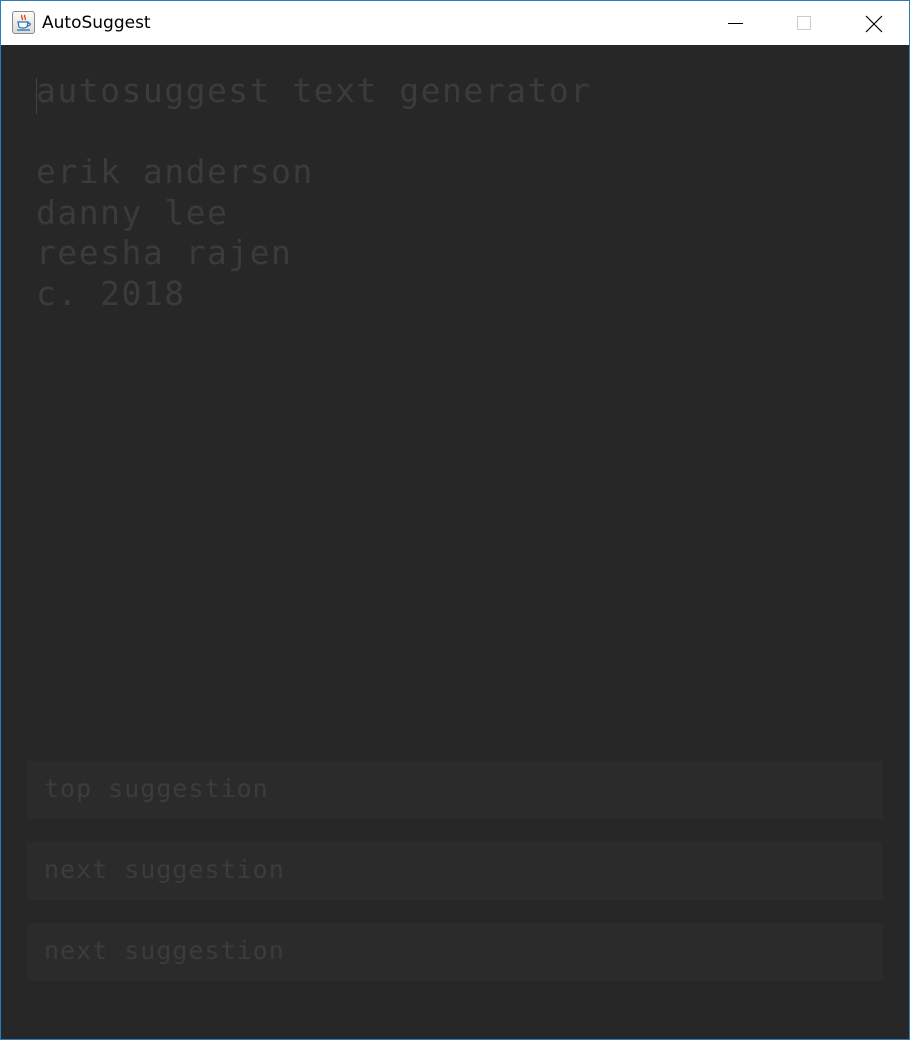 The image size is (910, 1040). What do you see at coordinates (156, 788) in the screenshot?
I see `suggestion-label: top suggestion` at bounding box center [156, 788].